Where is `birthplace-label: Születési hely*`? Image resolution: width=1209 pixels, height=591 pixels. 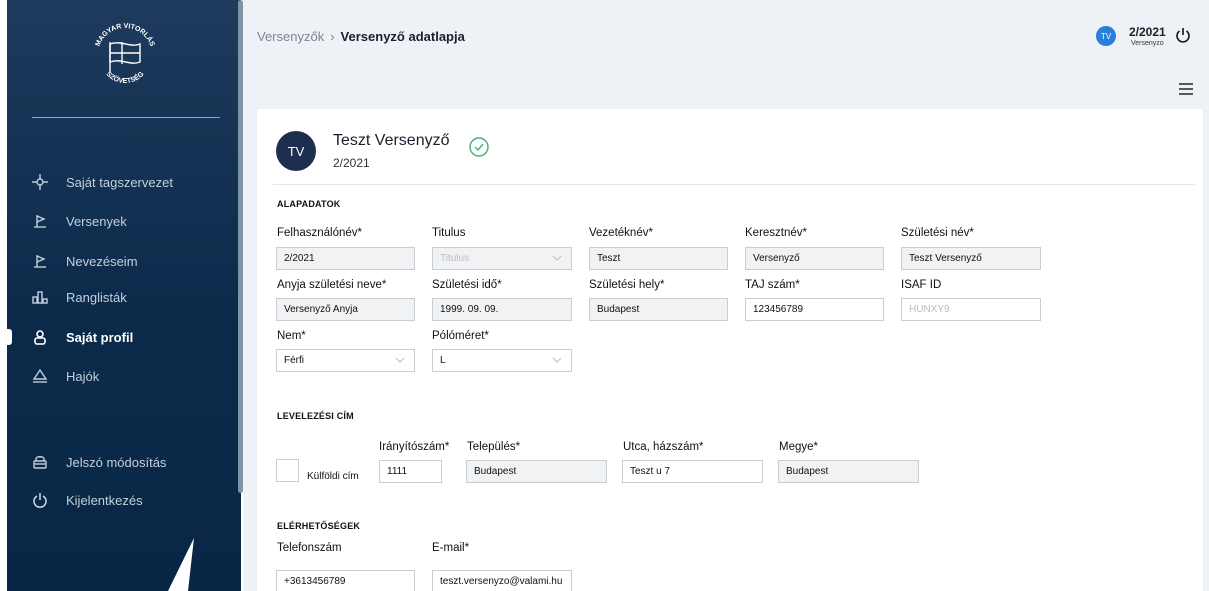 birthplace-label: Születési hely* is located at coordinates (627, 285).